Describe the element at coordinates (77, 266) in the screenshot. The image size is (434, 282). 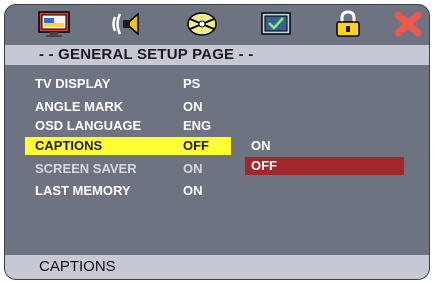
I see `status-text: CAPTIONS` at that location.